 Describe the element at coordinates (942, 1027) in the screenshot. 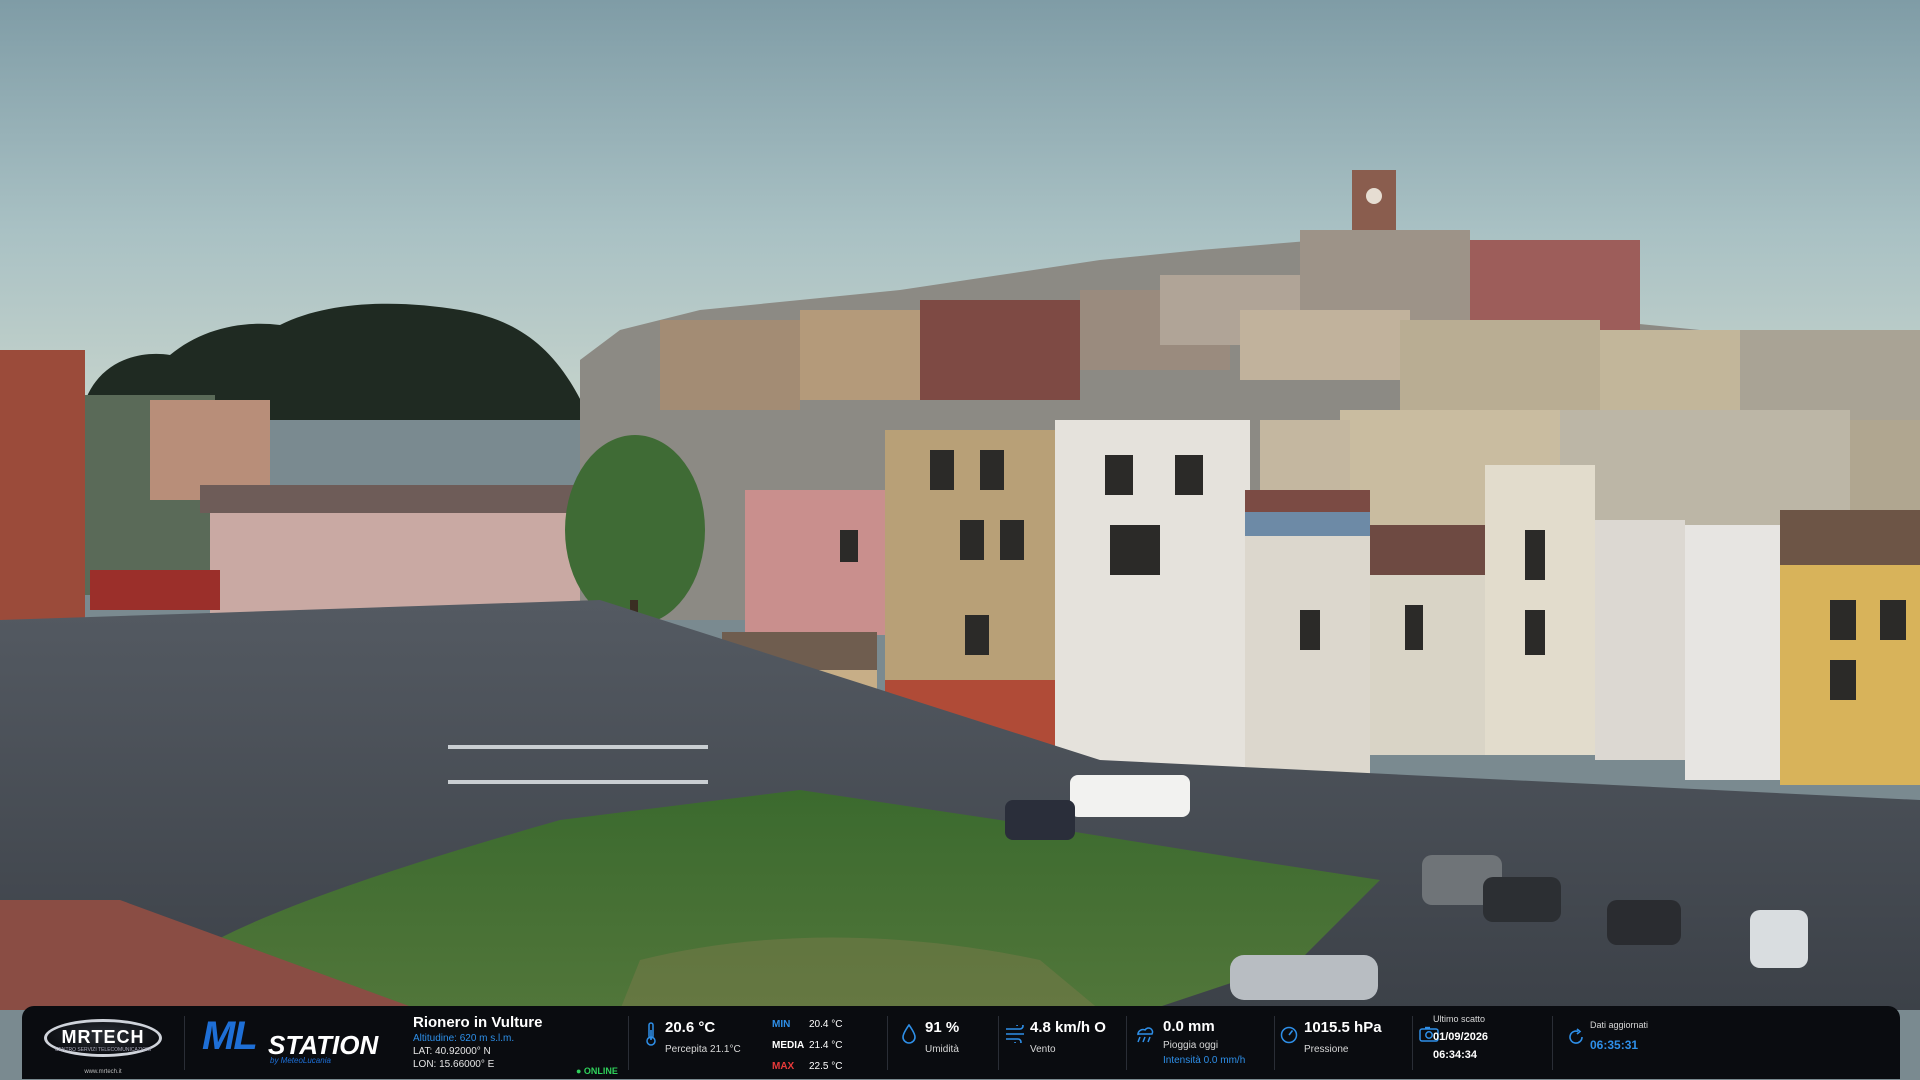

I see `humidity-value: 91 %` at that location.